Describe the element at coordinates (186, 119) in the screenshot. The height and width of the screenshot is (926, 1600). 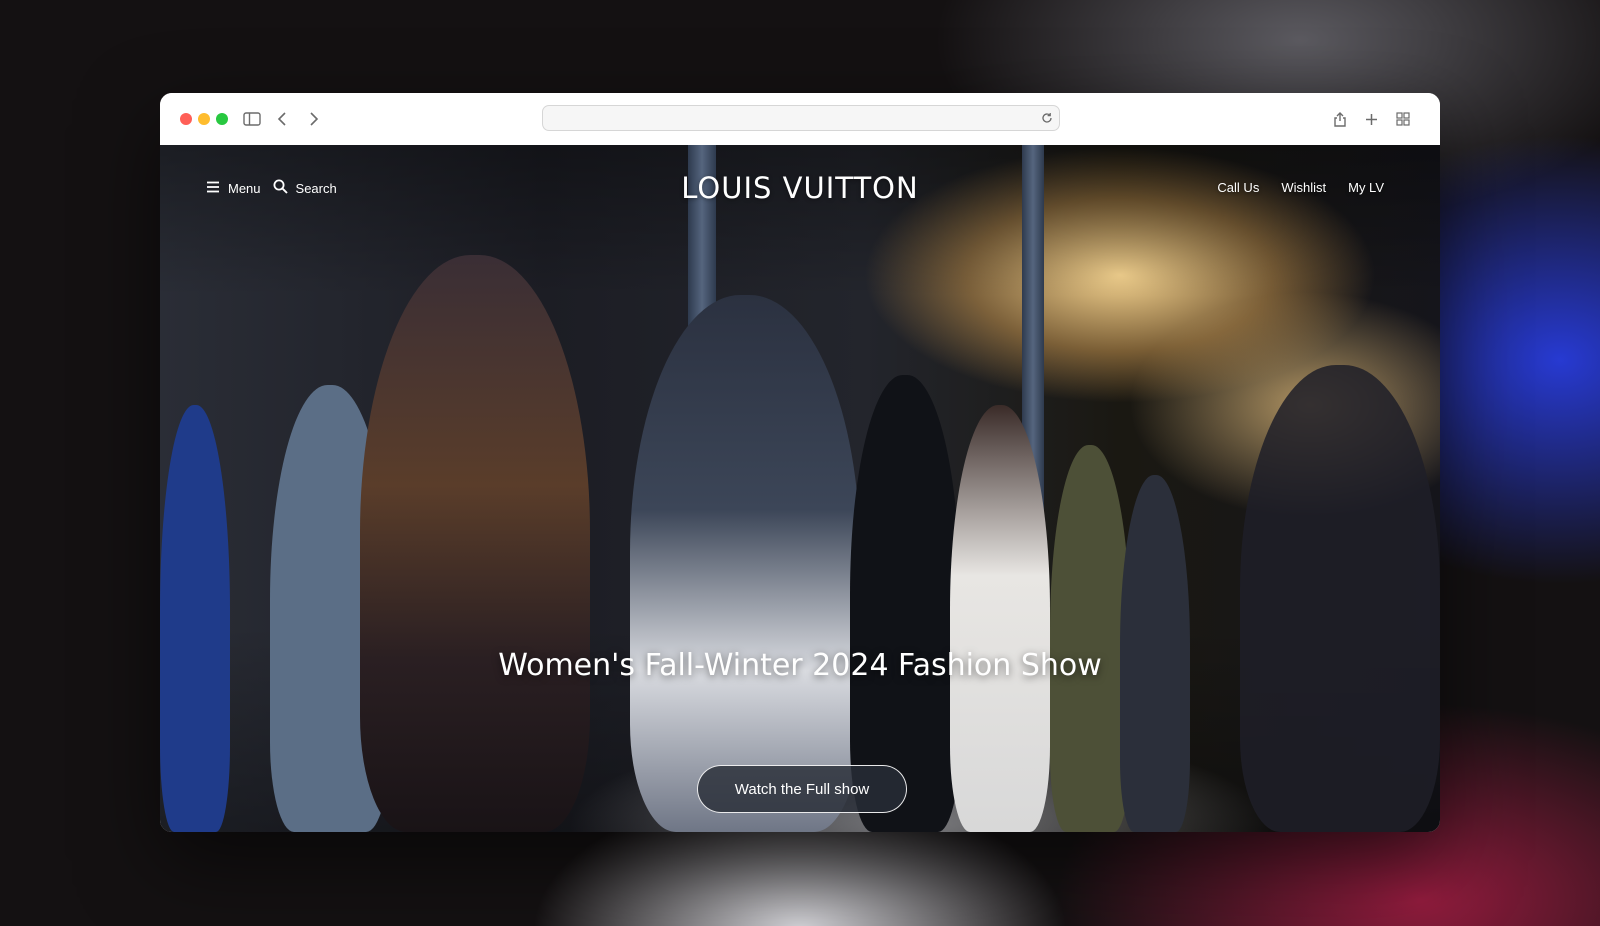
I see `close-window-button` at that location.